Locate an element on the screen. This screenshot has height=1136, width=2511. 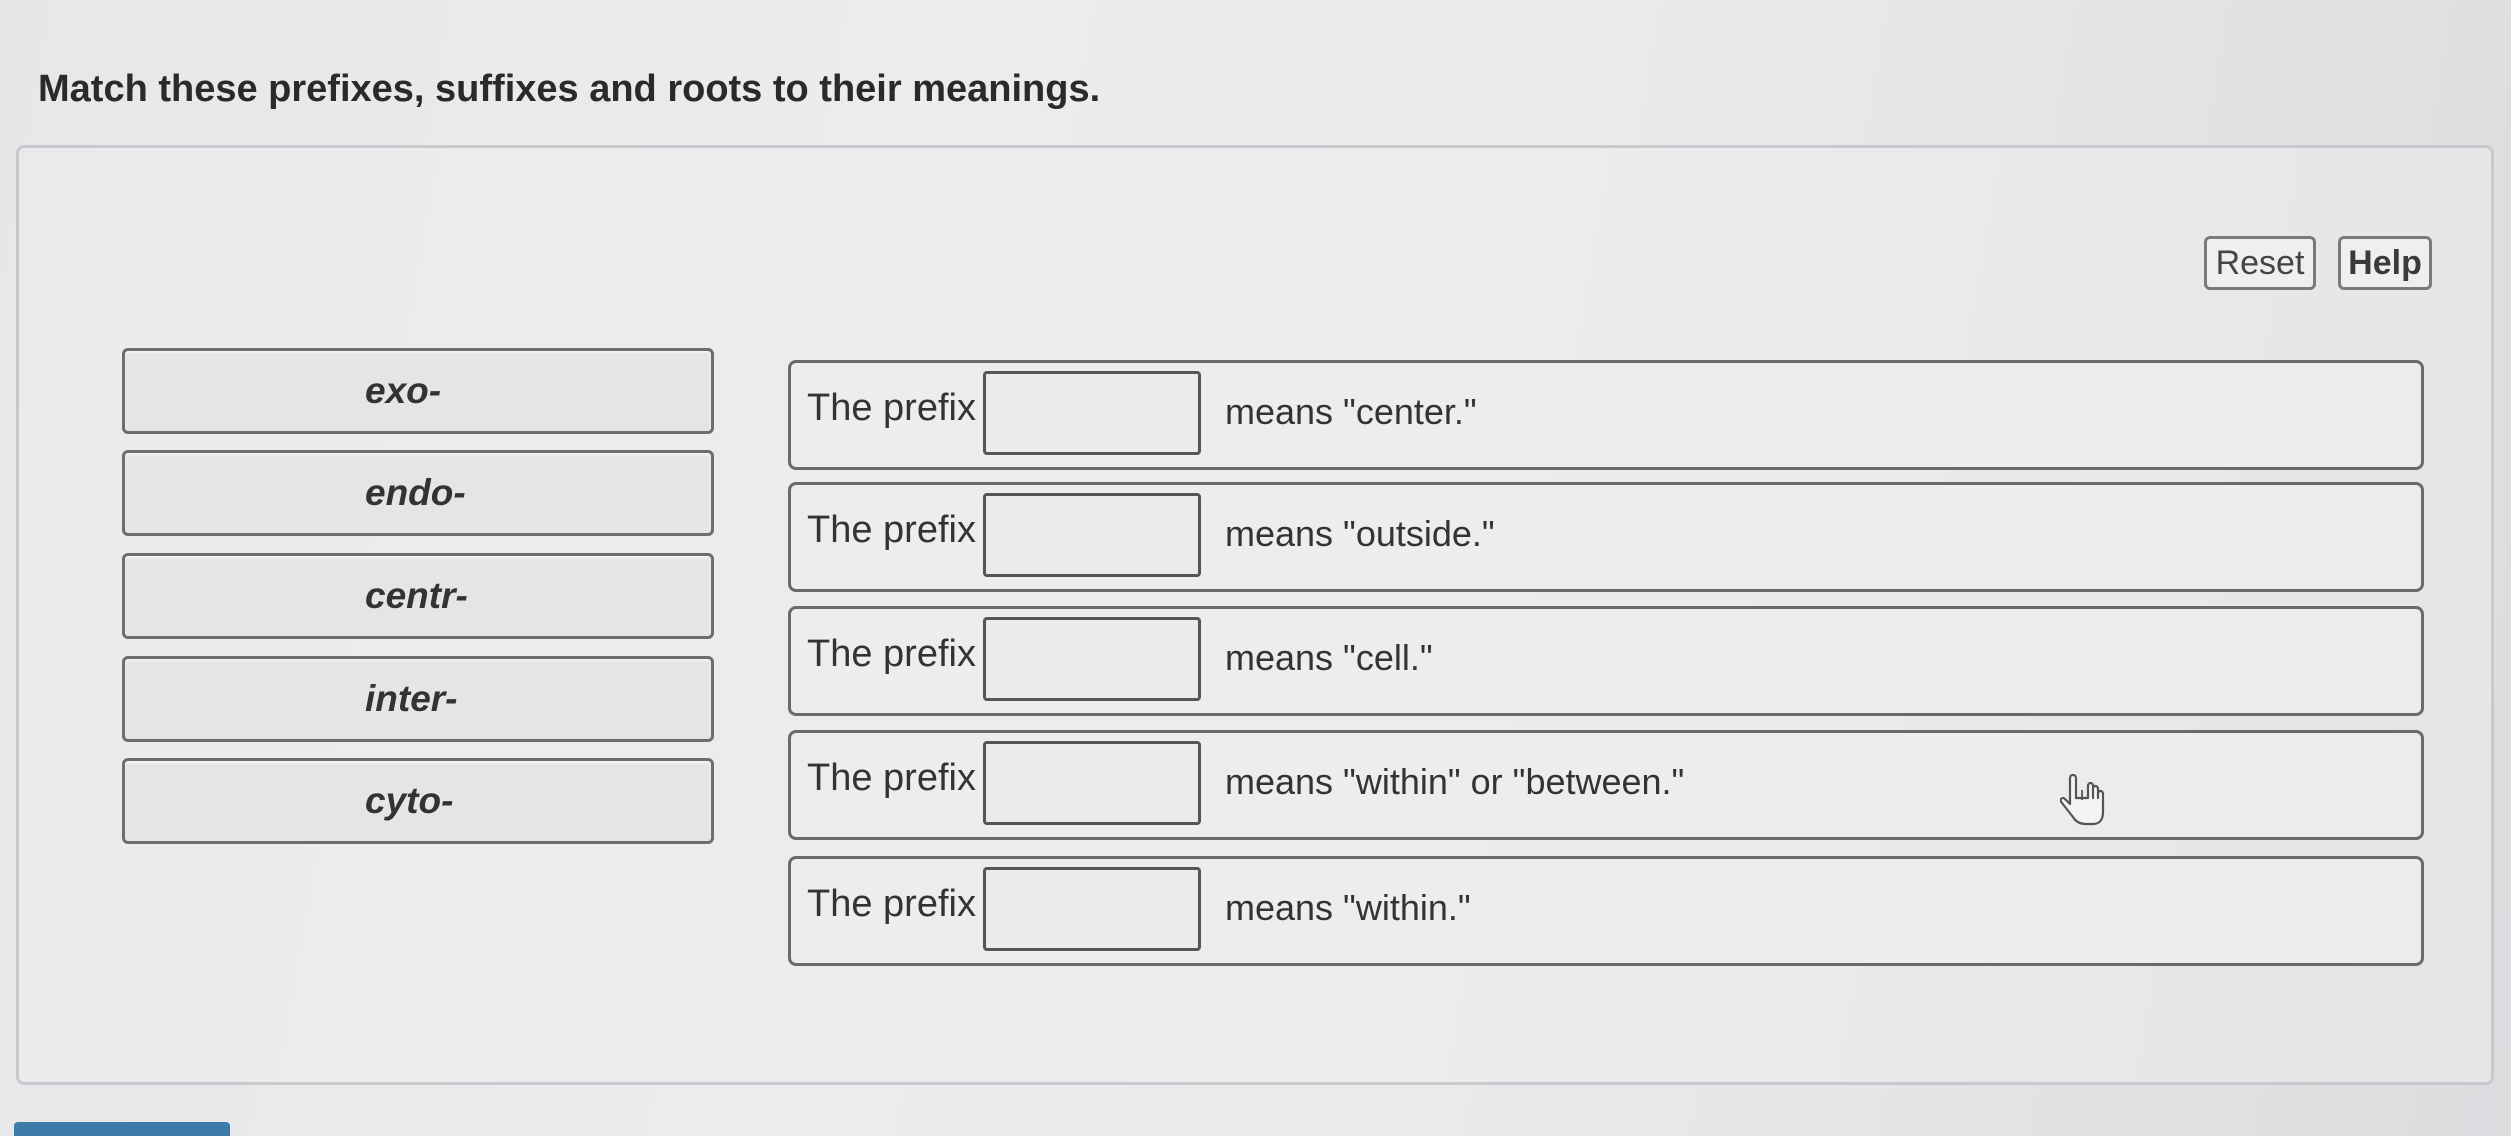
statement-meaning: means "within." is located at coordinates (1348, 907).